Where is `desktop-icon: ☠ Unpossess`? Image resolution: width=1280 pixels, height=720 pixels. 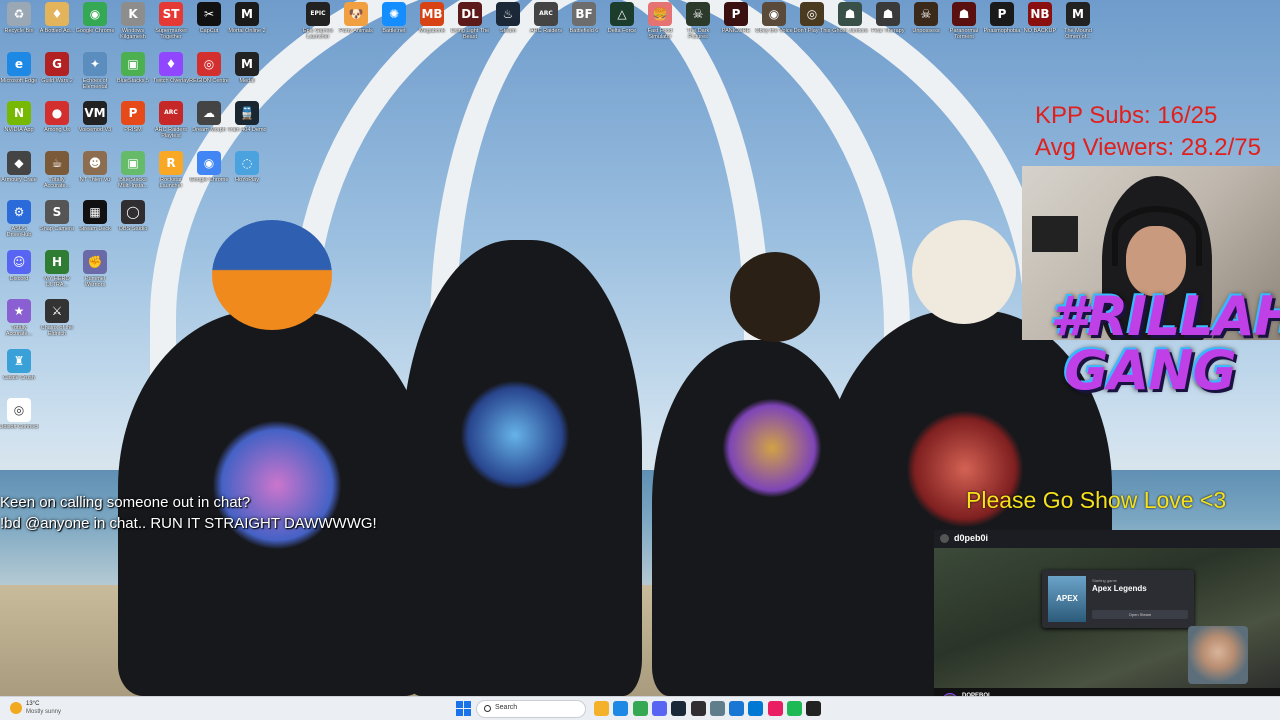 desktop-icon: ☠ Unpossess is located at coordinates (926, 25).